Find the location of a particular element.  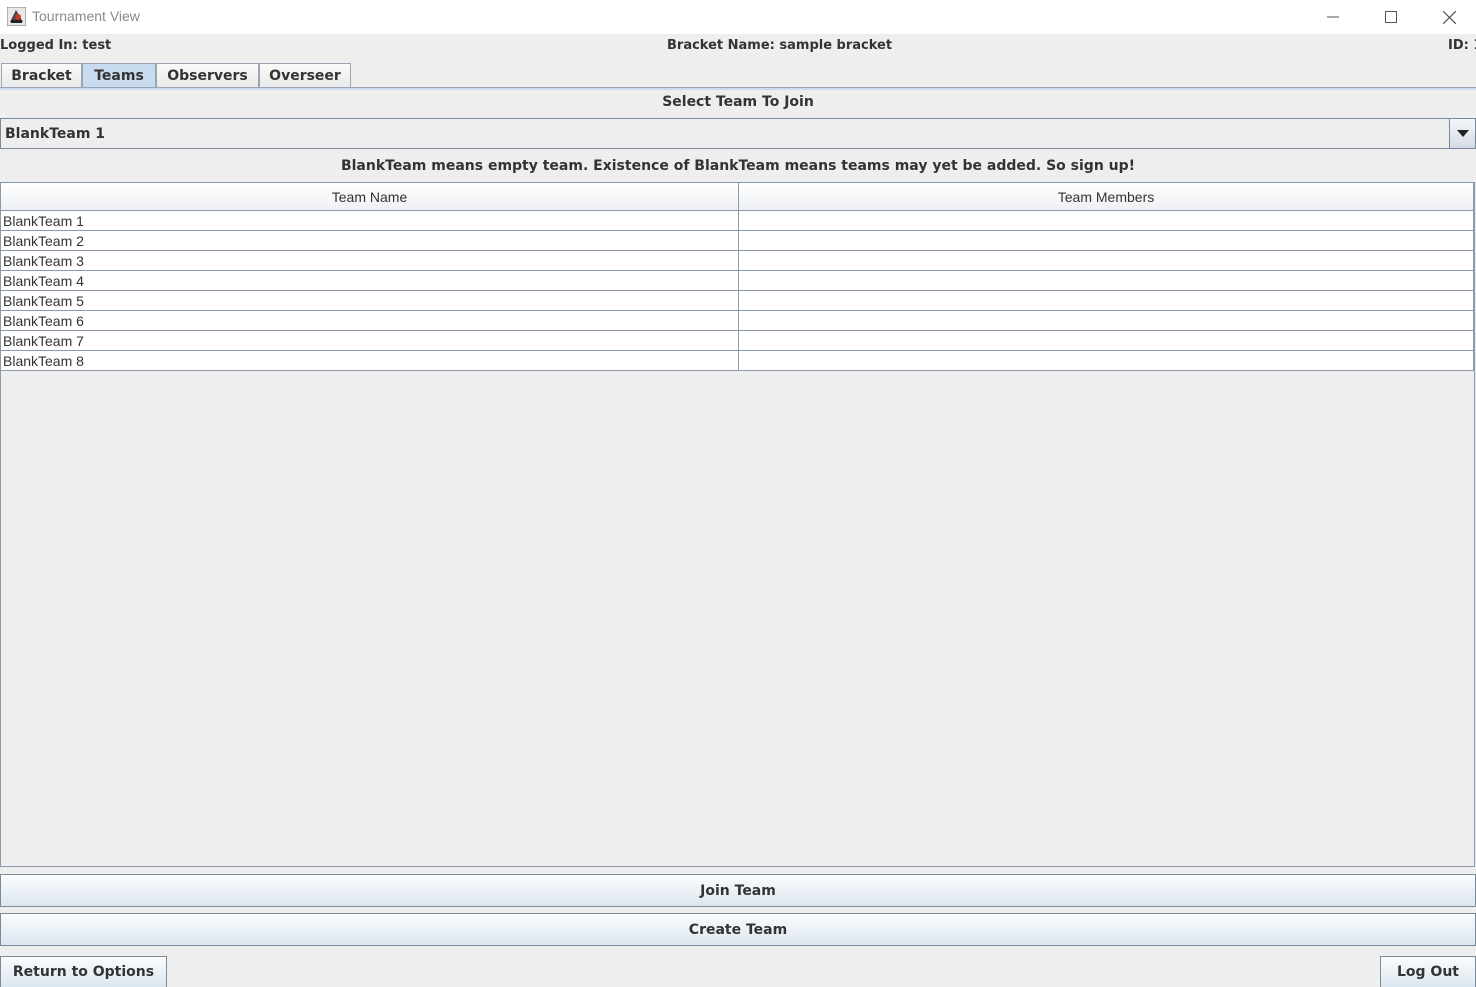

tab-teams: Teams is located at coordinates (119, 75).